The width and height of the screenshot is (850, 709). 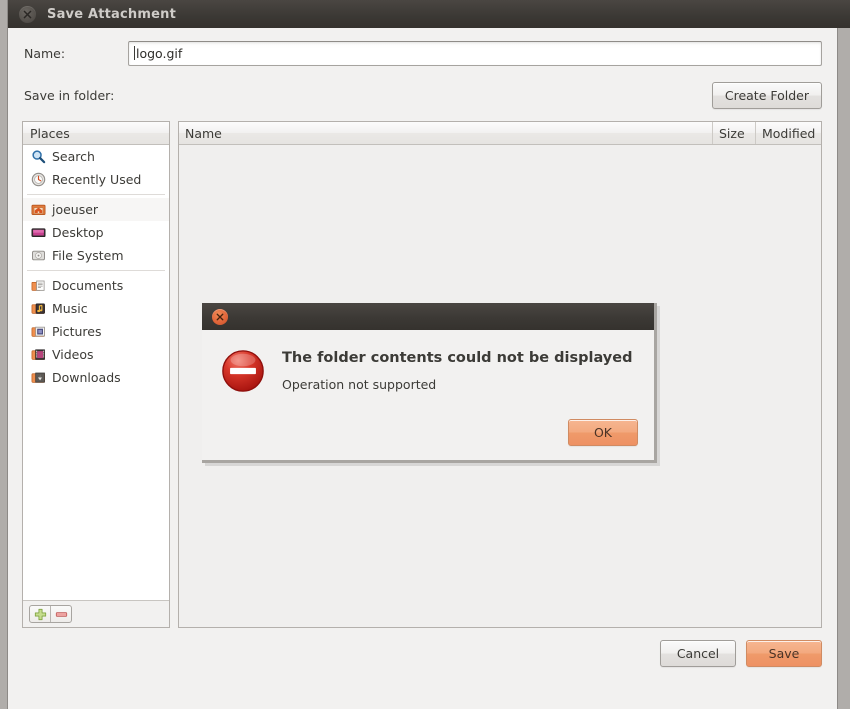 I want to click on name-label: Name:, so click(x=45, y=53).